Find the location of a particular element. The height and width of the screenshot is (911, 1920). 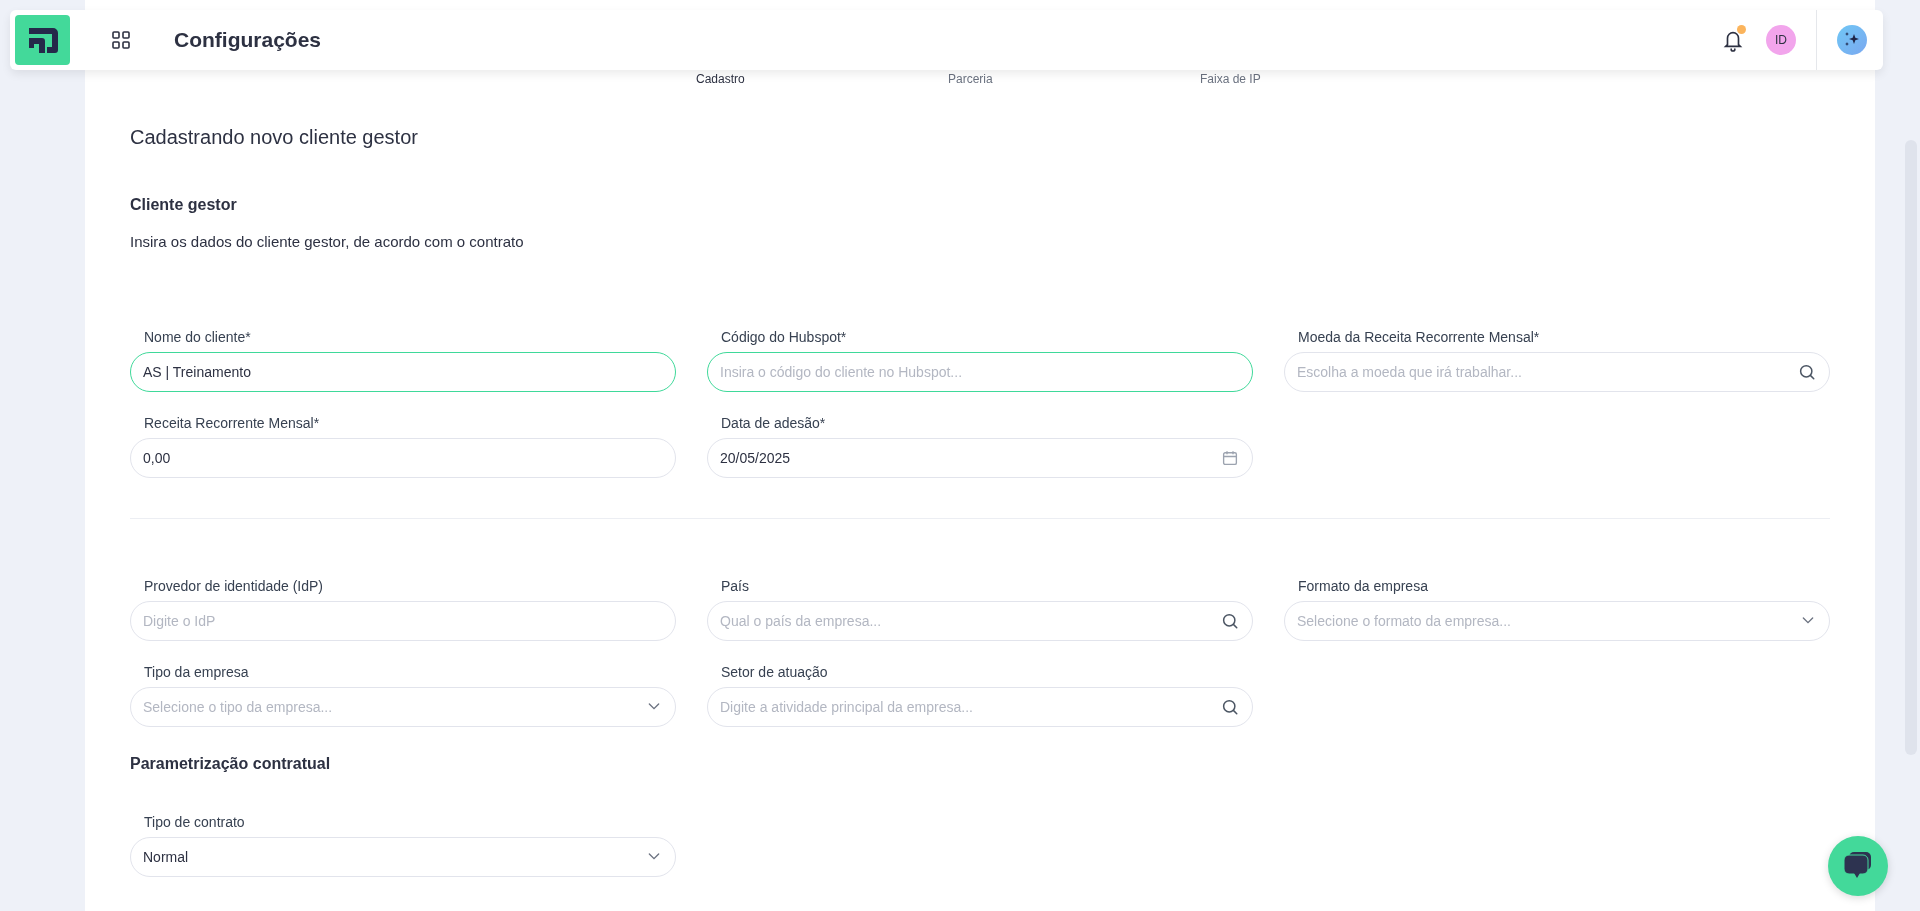

field-label: Nome do cliente* is located at coordinates (198, 337).